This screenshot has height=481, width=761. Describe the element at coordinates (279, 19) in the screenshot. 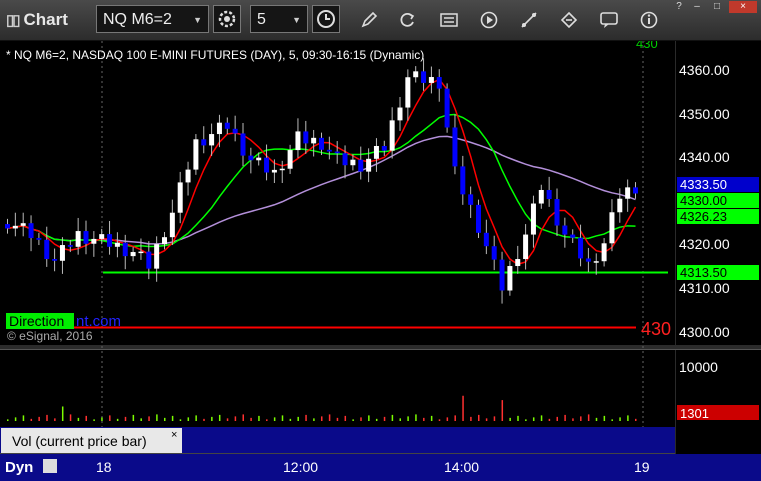

I see `interval-input: 5 ▼` at that location.